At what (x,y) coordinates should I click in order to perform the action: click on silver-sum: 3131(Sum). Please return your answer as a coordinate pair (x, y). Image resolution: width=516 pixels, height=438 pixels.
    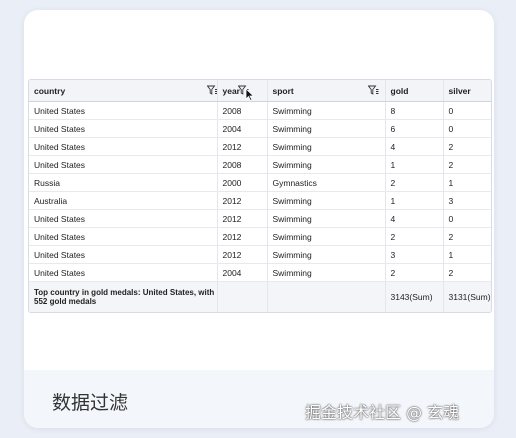
    Looking at the image, I should click on (467, 296).